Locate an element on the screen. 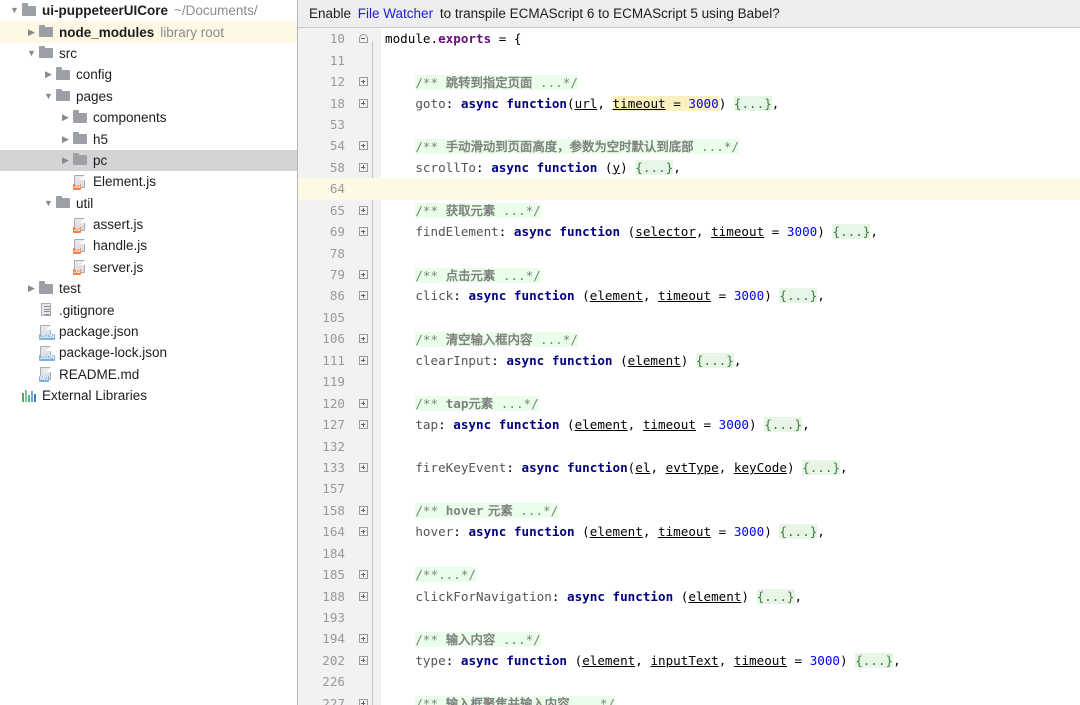 This screenshot has height=705, width=1080. code-line: 78 is located at coordinates (689, 252).